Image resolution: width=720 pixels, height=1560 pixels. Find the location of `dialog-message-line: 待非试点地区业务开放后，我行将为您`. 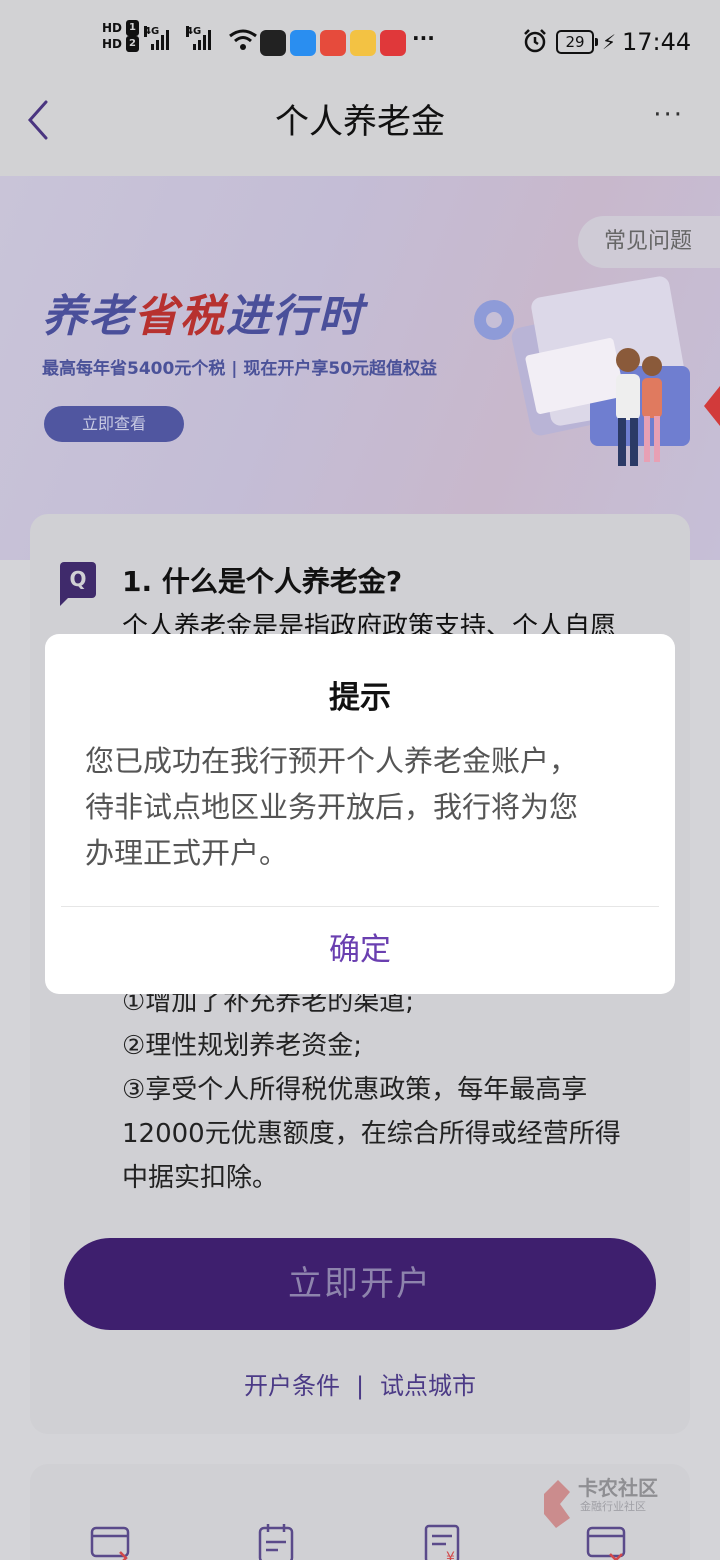

dialog-message-line: 待非试点地区业务开放后，我行将为您 is located at coordinates (332, 807).